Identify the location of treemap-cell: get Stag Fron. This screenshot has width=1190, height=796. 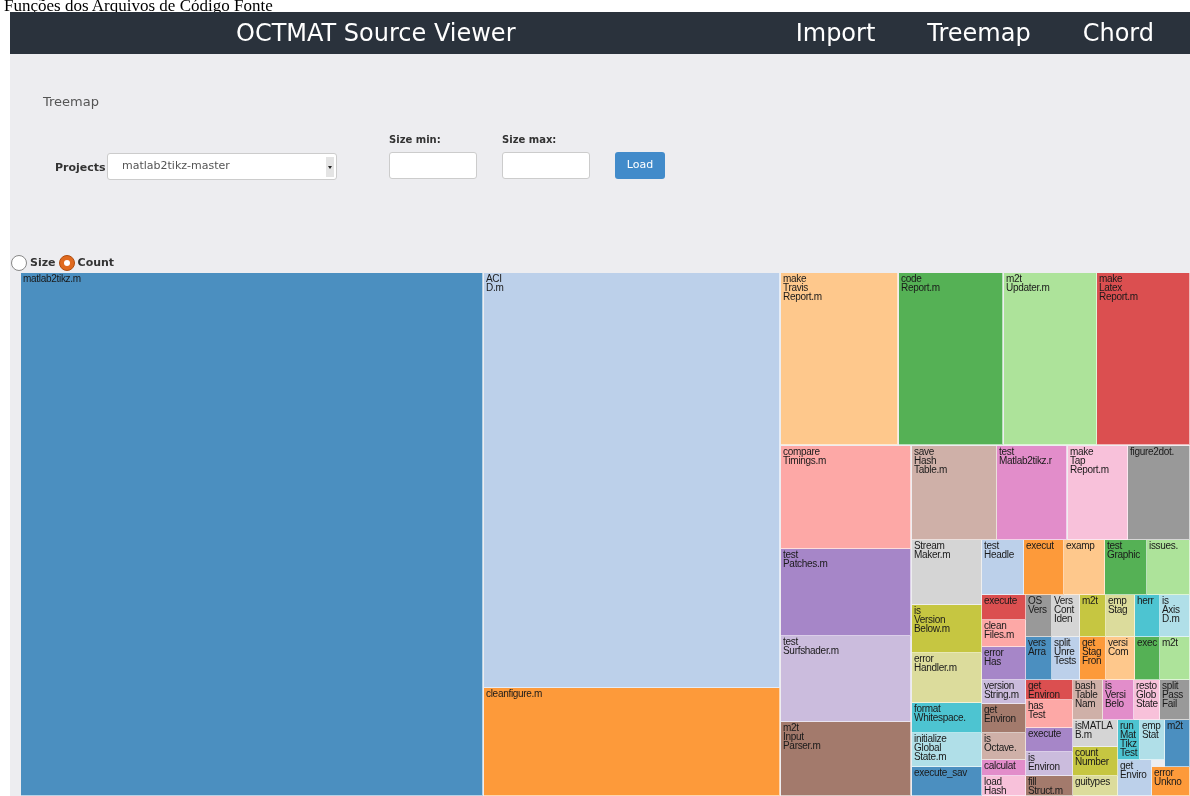
(1093, 658).